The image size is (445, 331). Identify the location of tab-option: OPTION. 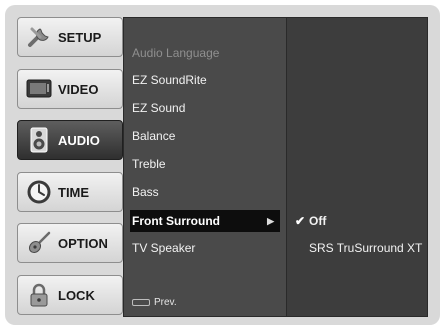
(70, 243).